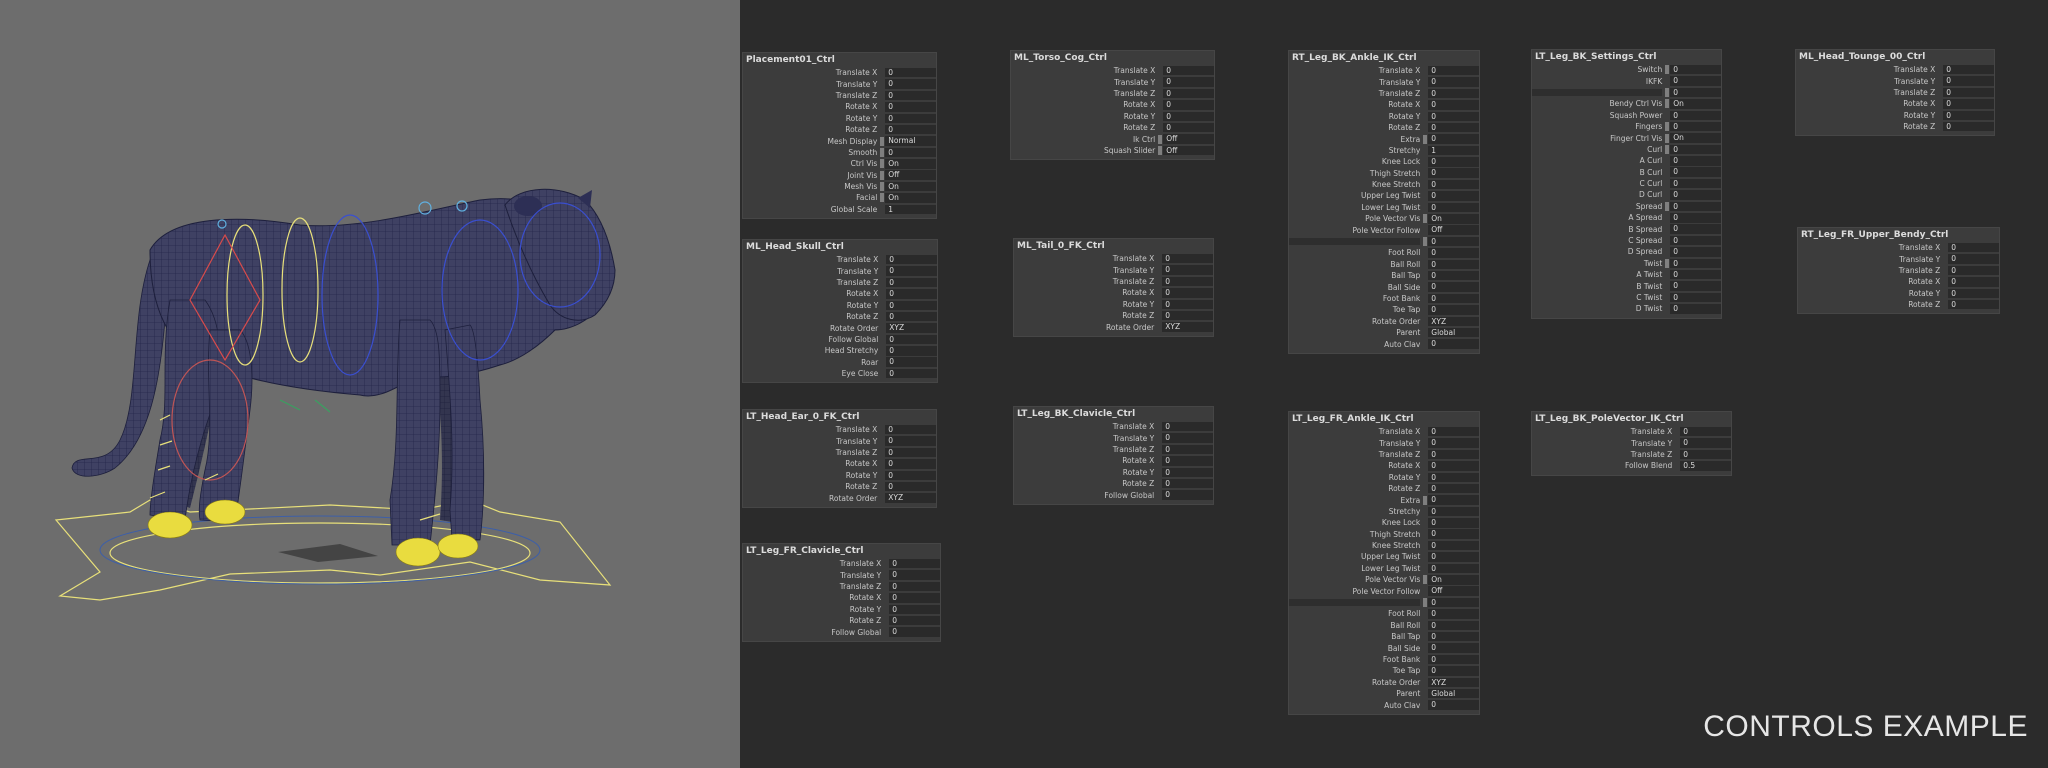 The image size is (2048, 768). Describe the element at coordinates (1705, 466) in the screenshot. I see `attribute-value-field: 0.5` at that location.